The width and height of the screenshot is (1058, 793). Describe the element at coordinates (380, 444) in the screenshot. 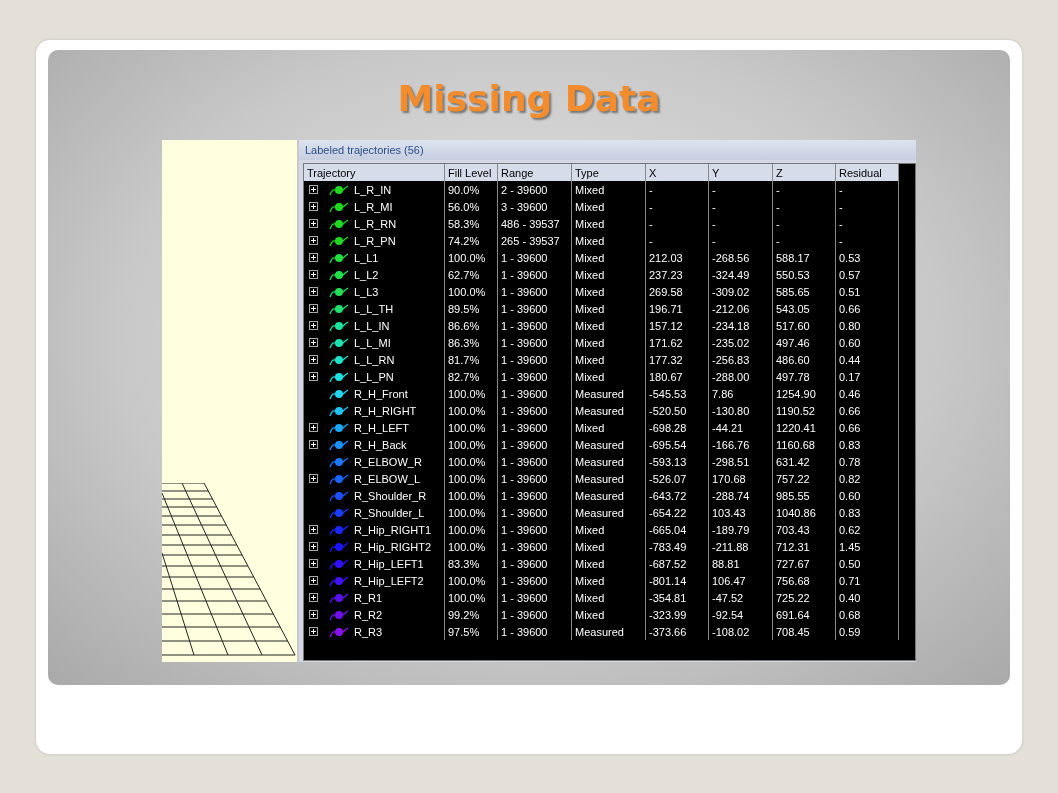

I see `trajectory-name: R_H_Back` at that location.